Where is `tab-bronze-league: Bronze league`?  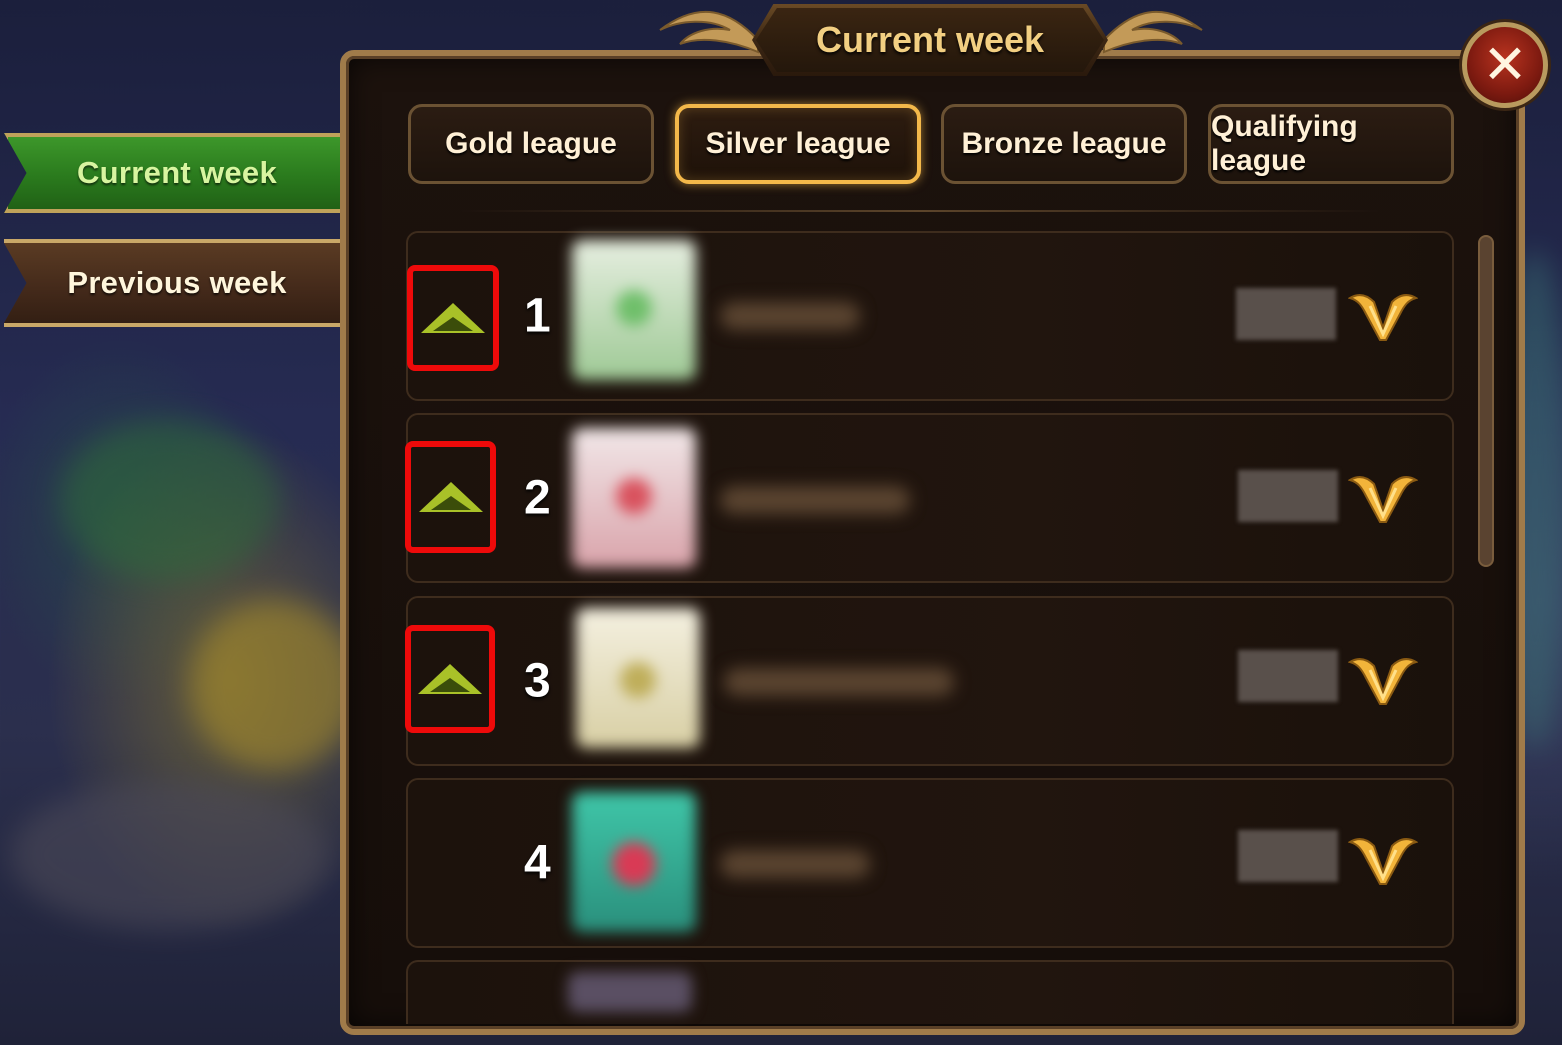
tab-bronze-league: Bronze league is located at coordinates (1064, 144).